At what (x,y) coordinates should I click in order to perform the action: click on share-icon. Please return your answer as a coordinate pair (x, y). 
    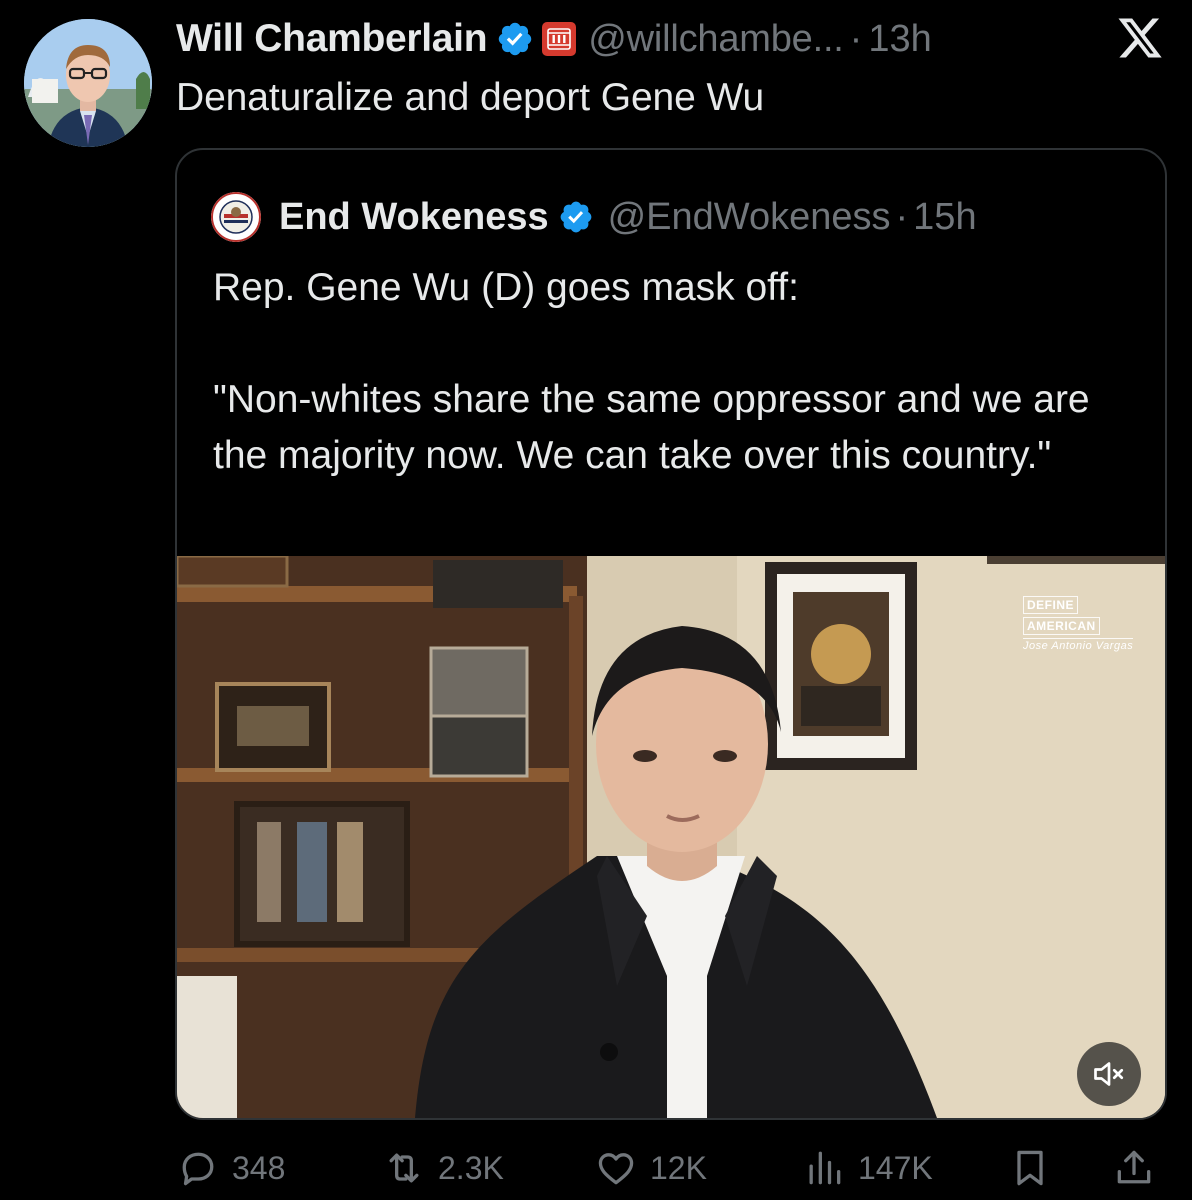
    Looking at the image, I should click on (1134, 1167).